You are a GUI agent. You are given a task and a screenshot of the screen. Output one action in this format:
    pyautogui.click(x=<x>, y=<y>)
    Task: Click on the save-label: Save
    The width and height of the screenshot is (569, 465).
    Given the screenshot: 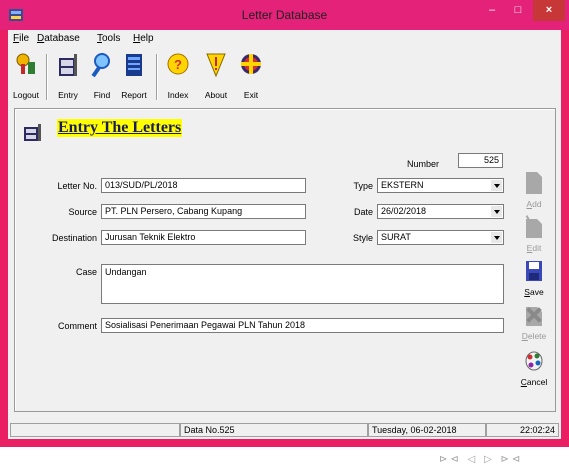 What is the action you would take?
    pyautogui.click(x=534, y=292)
    